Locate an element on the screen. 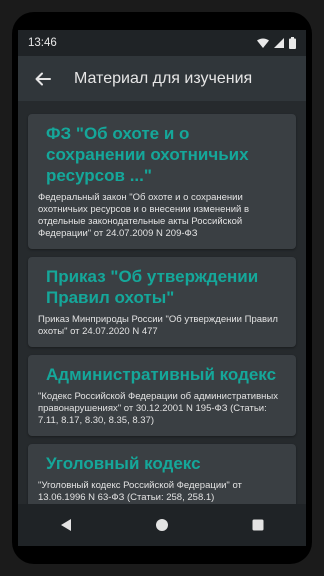 The width and height of the screenshot is (324, 576). back-triangle-icon is located at coordinates (66, 525).